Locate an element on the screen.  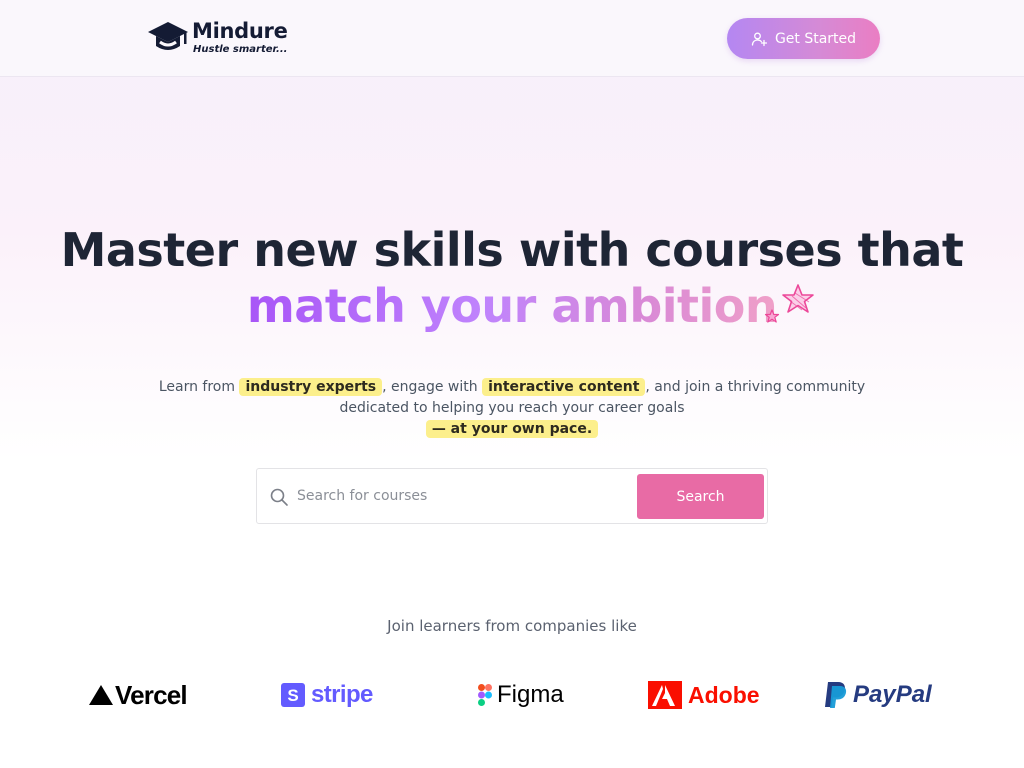
search-input is located at coordinates (462, 496).